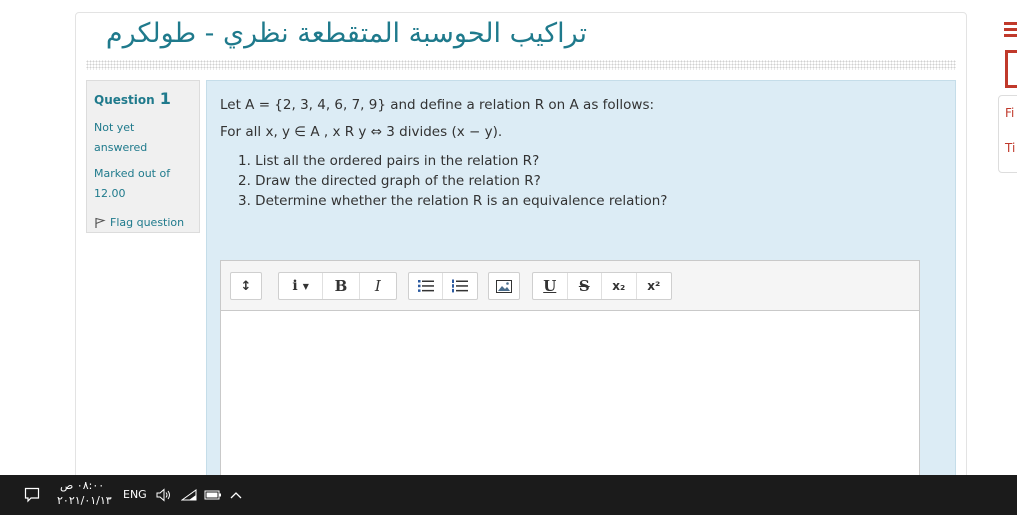  What do you see at coordinates (619, 286) in the screenshot?
I see `subscript-button: x₂` at bounding box center [619, 286].